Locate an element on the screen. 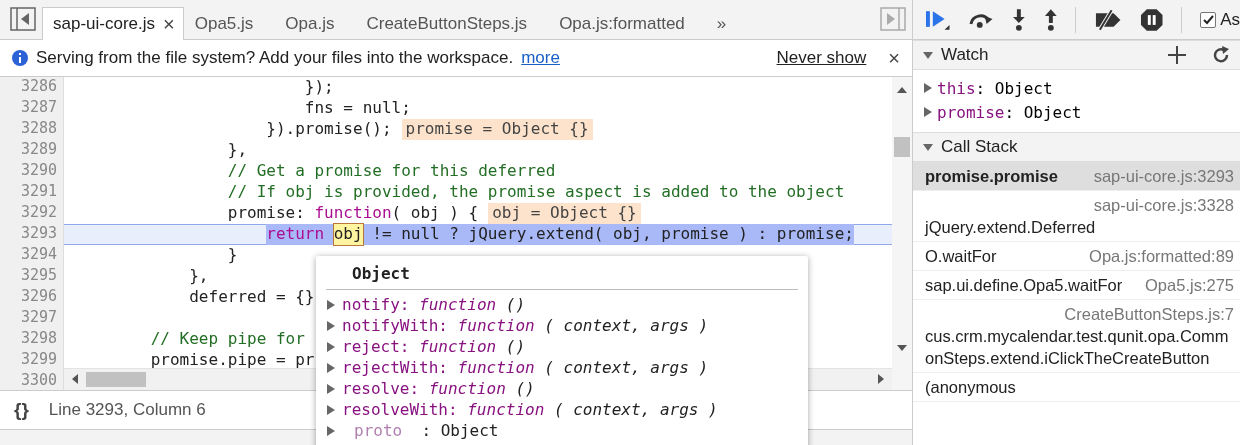  vertical-scrollbar is located at coordinates (902, 233).